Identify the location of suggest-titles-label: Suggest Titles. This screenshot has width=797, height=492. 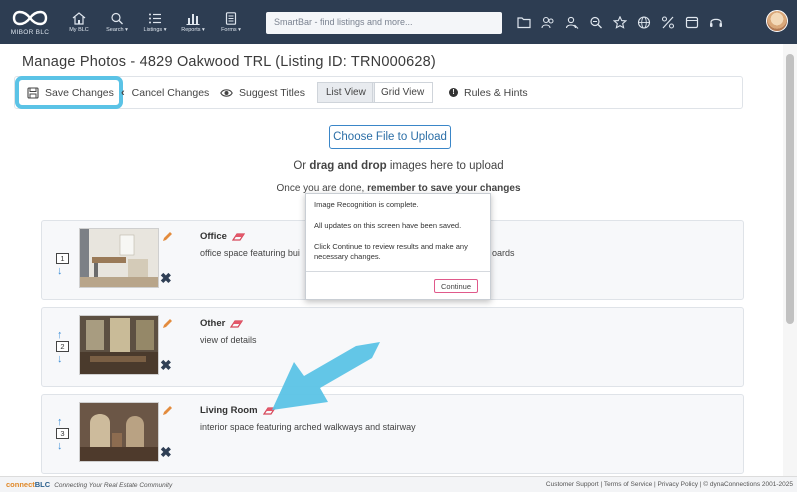
(272, 92).